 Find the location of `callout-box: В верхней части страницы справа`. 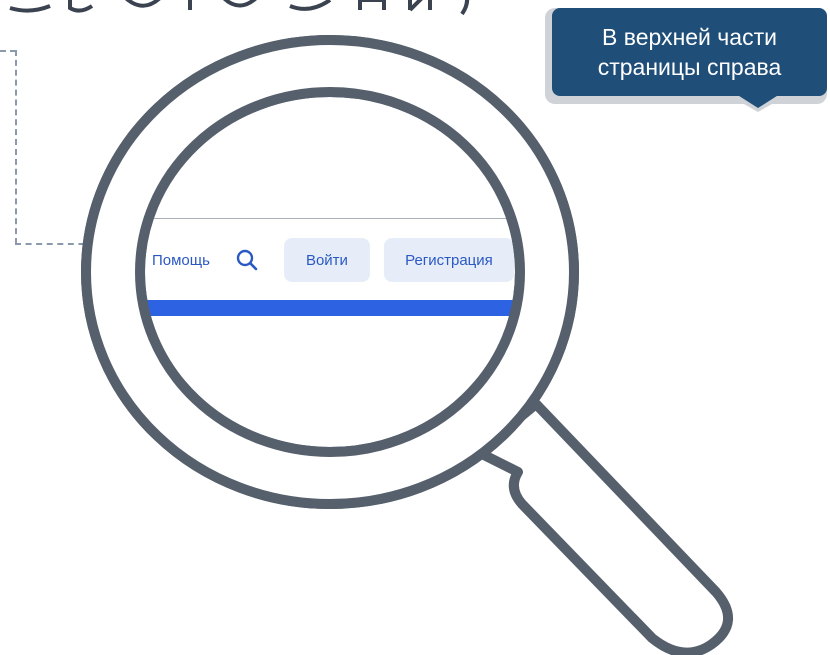

callout-box: В верхней части страницы справа is located at coordinates (686, 56).